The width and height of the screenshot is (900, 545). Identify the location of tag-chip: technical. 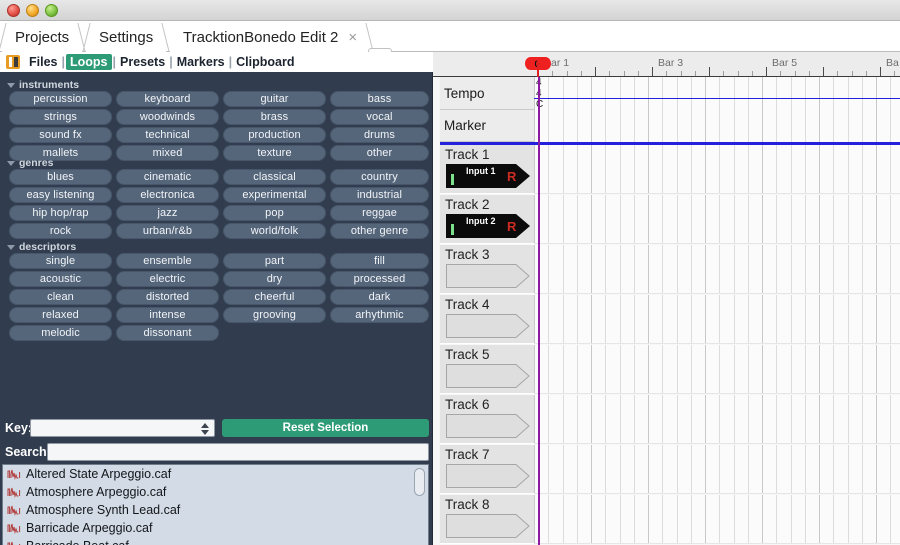
(167, 135).